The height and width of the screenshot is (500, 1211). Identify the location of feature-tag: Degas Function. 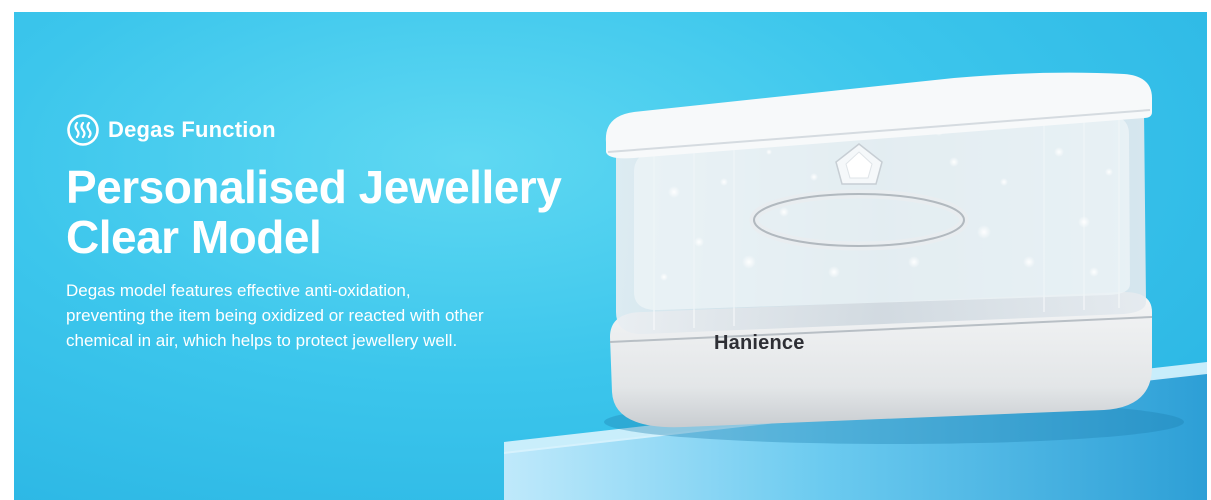
(336, 130).